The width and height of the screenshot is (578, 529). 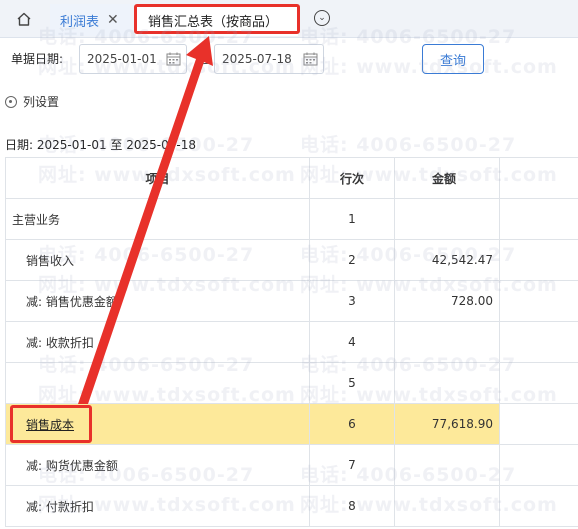 What do you see at coordinates (352, 301) in the screenshot?
I see `row-seq: 3` at bounding box center [352, 301].